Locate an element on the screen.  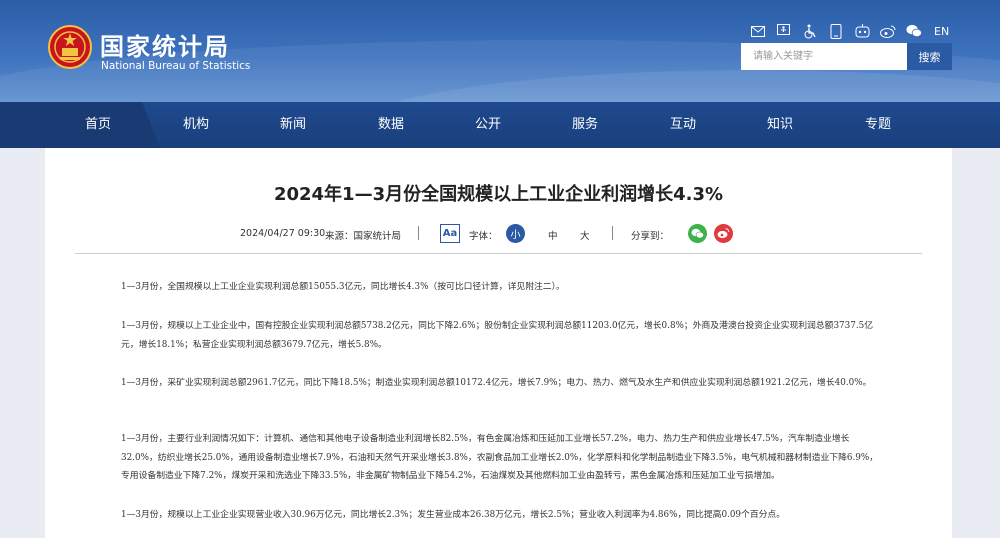
font-size-large-button: 大 is located at coordinates (585, 235).